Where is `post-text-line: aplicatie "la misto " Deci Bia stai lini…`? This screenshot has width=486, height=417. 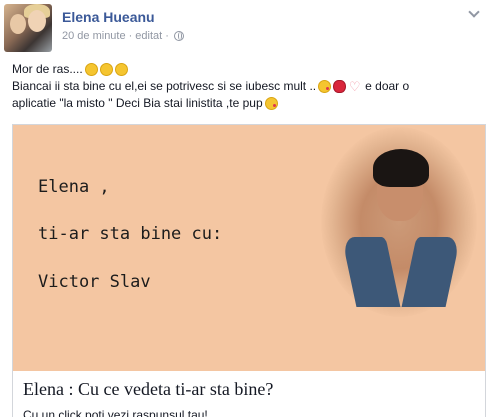 post-text-line: aplicatie "la misto " Deci Bia stai lini… is located at coordinates (247, 103).